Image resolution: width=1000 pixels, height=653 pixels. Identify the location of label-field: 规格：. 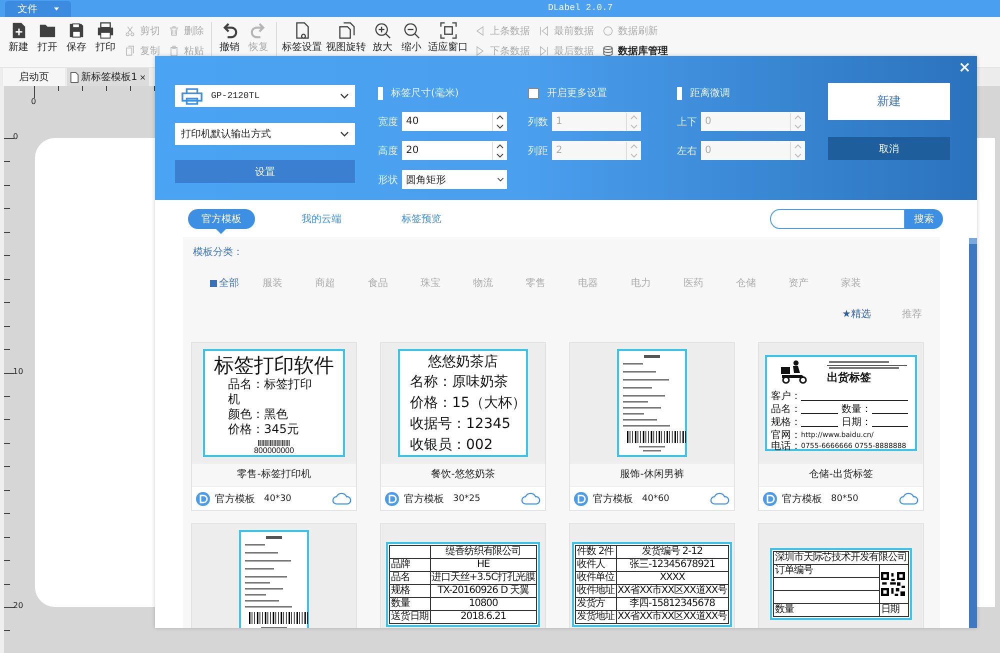
(786, 423).